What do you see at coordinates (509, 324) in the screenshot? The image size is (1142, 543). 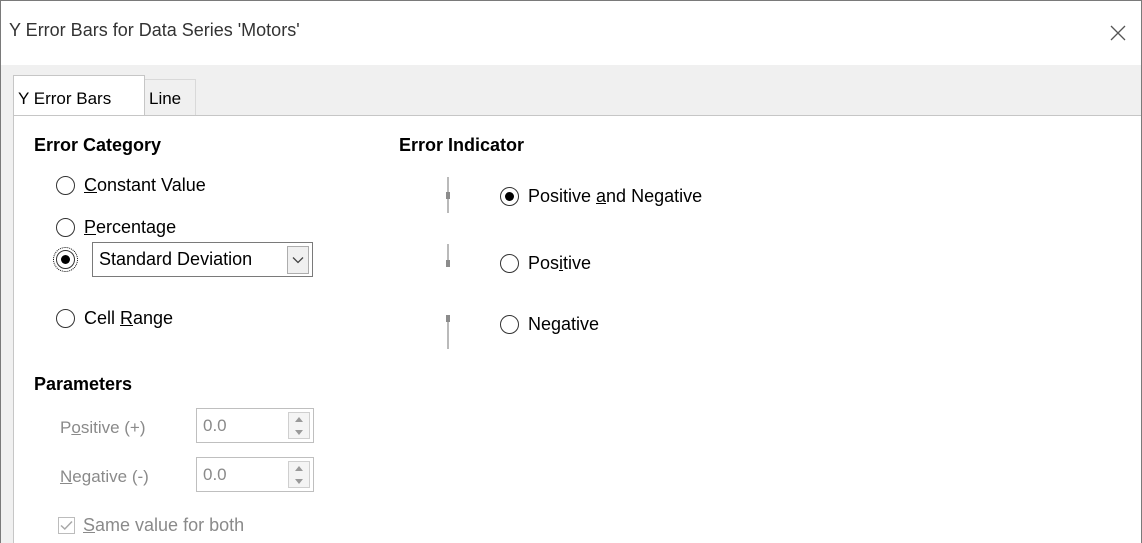 I see `negative-radio` at bounding box center [509, 324].